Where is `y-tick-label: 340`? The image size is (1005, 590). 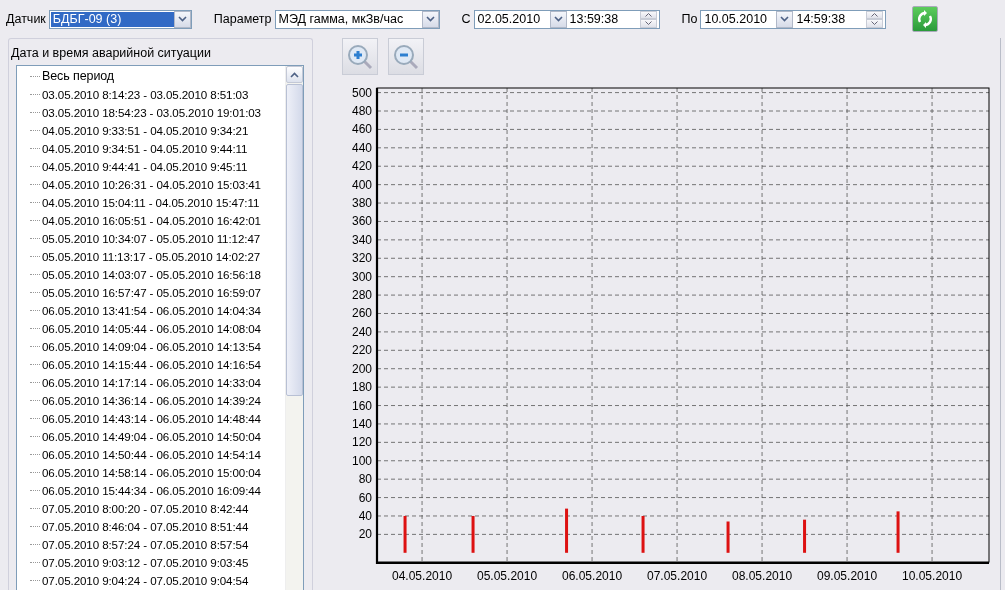
y-tick-label: 340 is located at coordinates (361, 239).